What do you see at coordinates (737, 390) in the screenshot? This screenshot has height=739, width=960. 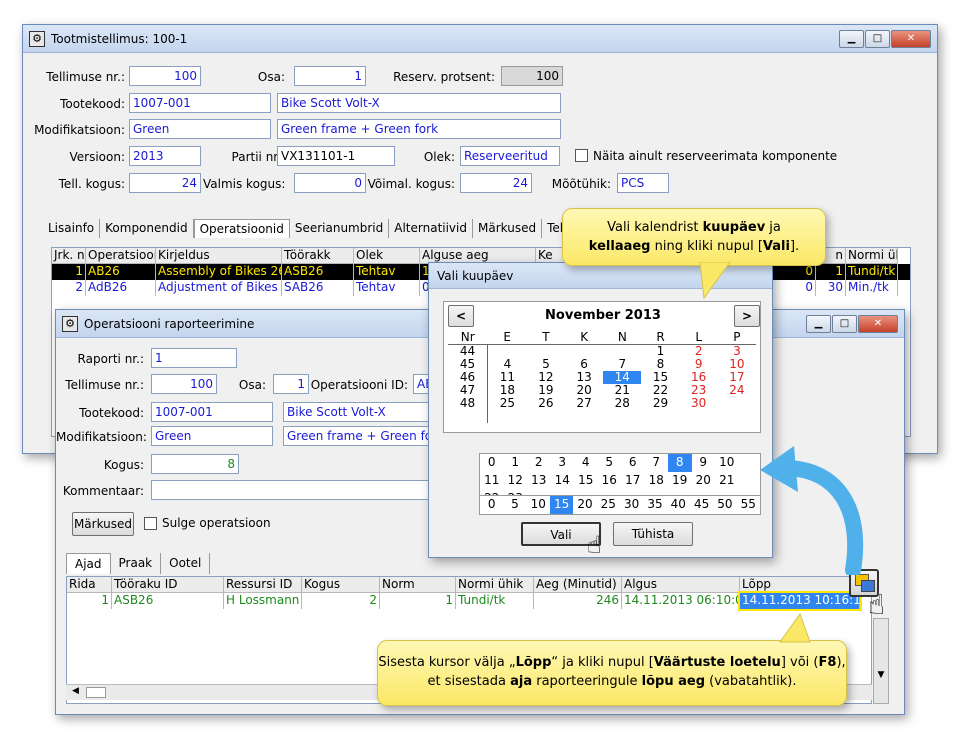 I see `day-cell: 24` at bounding box center [737, 390].